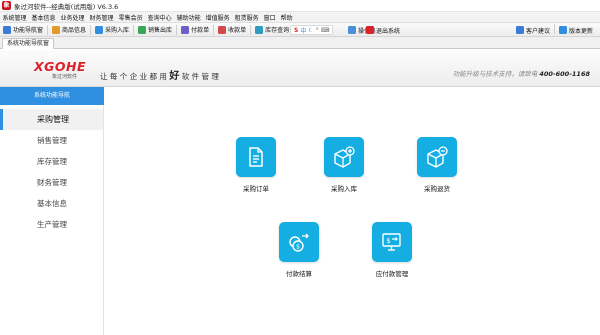 This screenshot has width=600, height=335. I want to click on purchase-return-button: 采购退货, so click(437, 165).